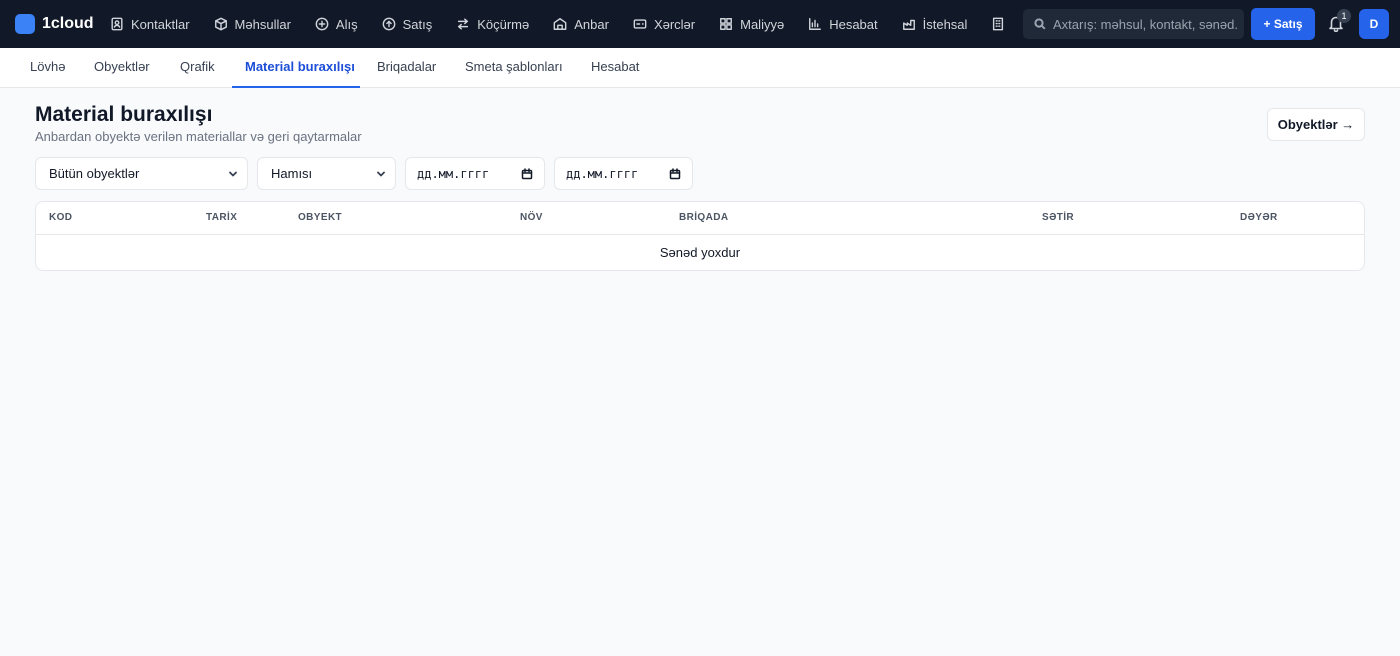 The height and width of the screenshot is (656, 1400). What do you see at coordinates (503, 24) in the screenshot?
I see `nav-item-label: Köçürmə` at bounding box center [503, 24].